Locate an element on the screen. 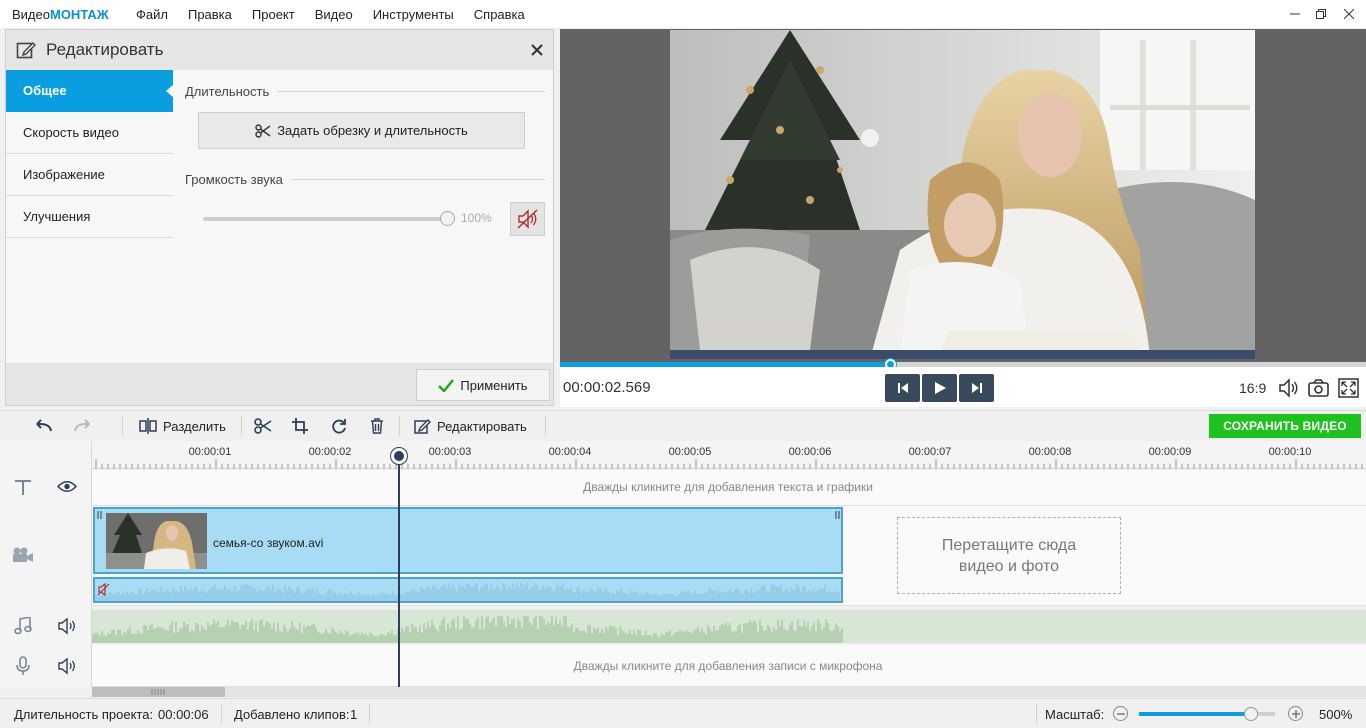 The width and height of the screenshot is (1366, 728). previous-frame-button is located at coordinates (902, 388).